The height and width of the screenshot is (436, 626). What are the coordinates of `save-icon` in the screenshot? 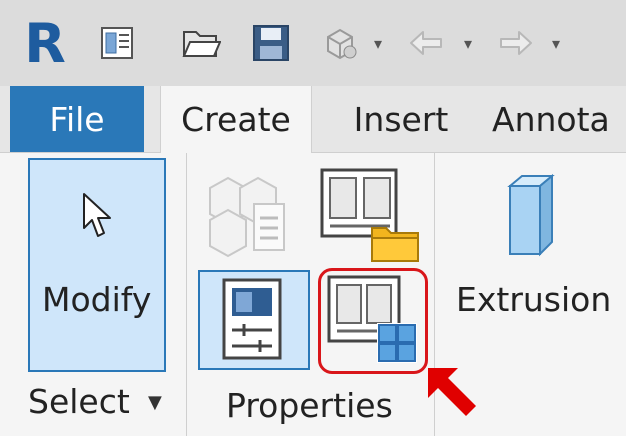 It's located at (271, 43).